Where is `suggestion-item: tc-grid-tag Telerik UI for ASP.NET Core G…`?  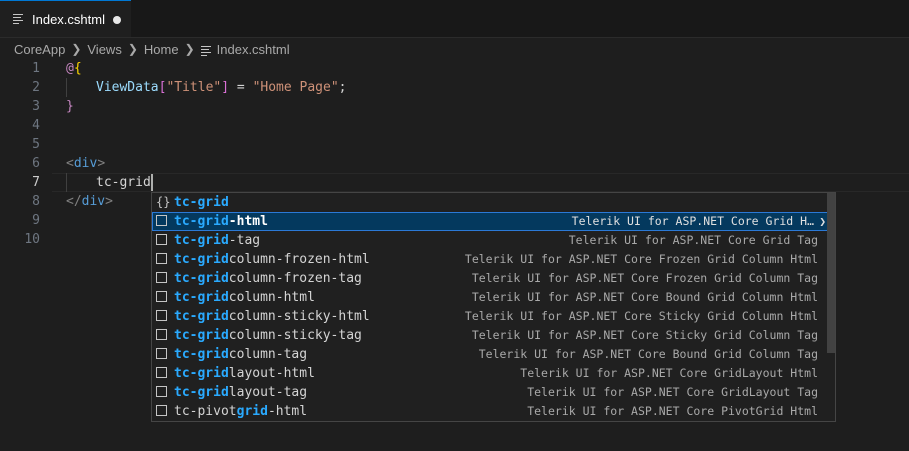
suggestion-item: tc-grid-tag Telerik UI for ASP.NET Core G… is located at coordinates (490, 240).